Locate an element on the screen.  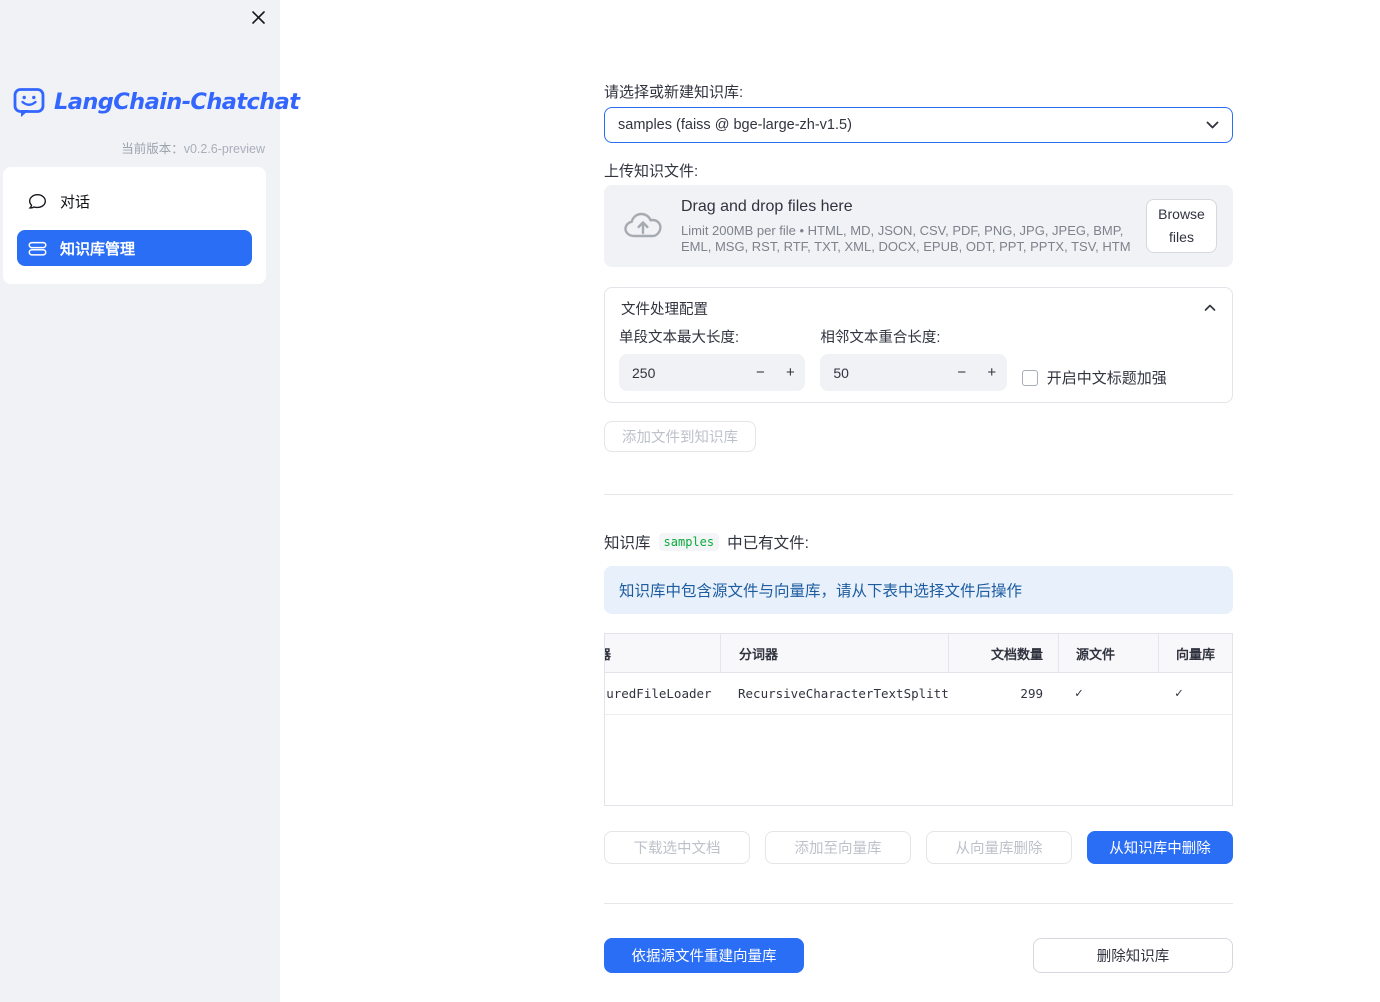
zh-title-checkbox-label: 开启中文标题加强 is located at coordinates (1106, 378).